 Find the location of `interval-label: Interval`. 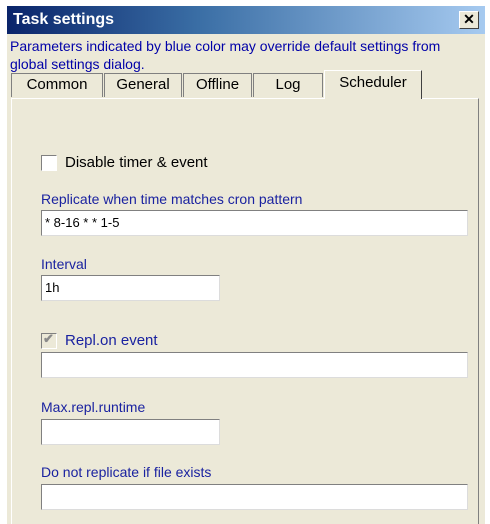

interval-label: Interval is located at coordinates (64, 264).